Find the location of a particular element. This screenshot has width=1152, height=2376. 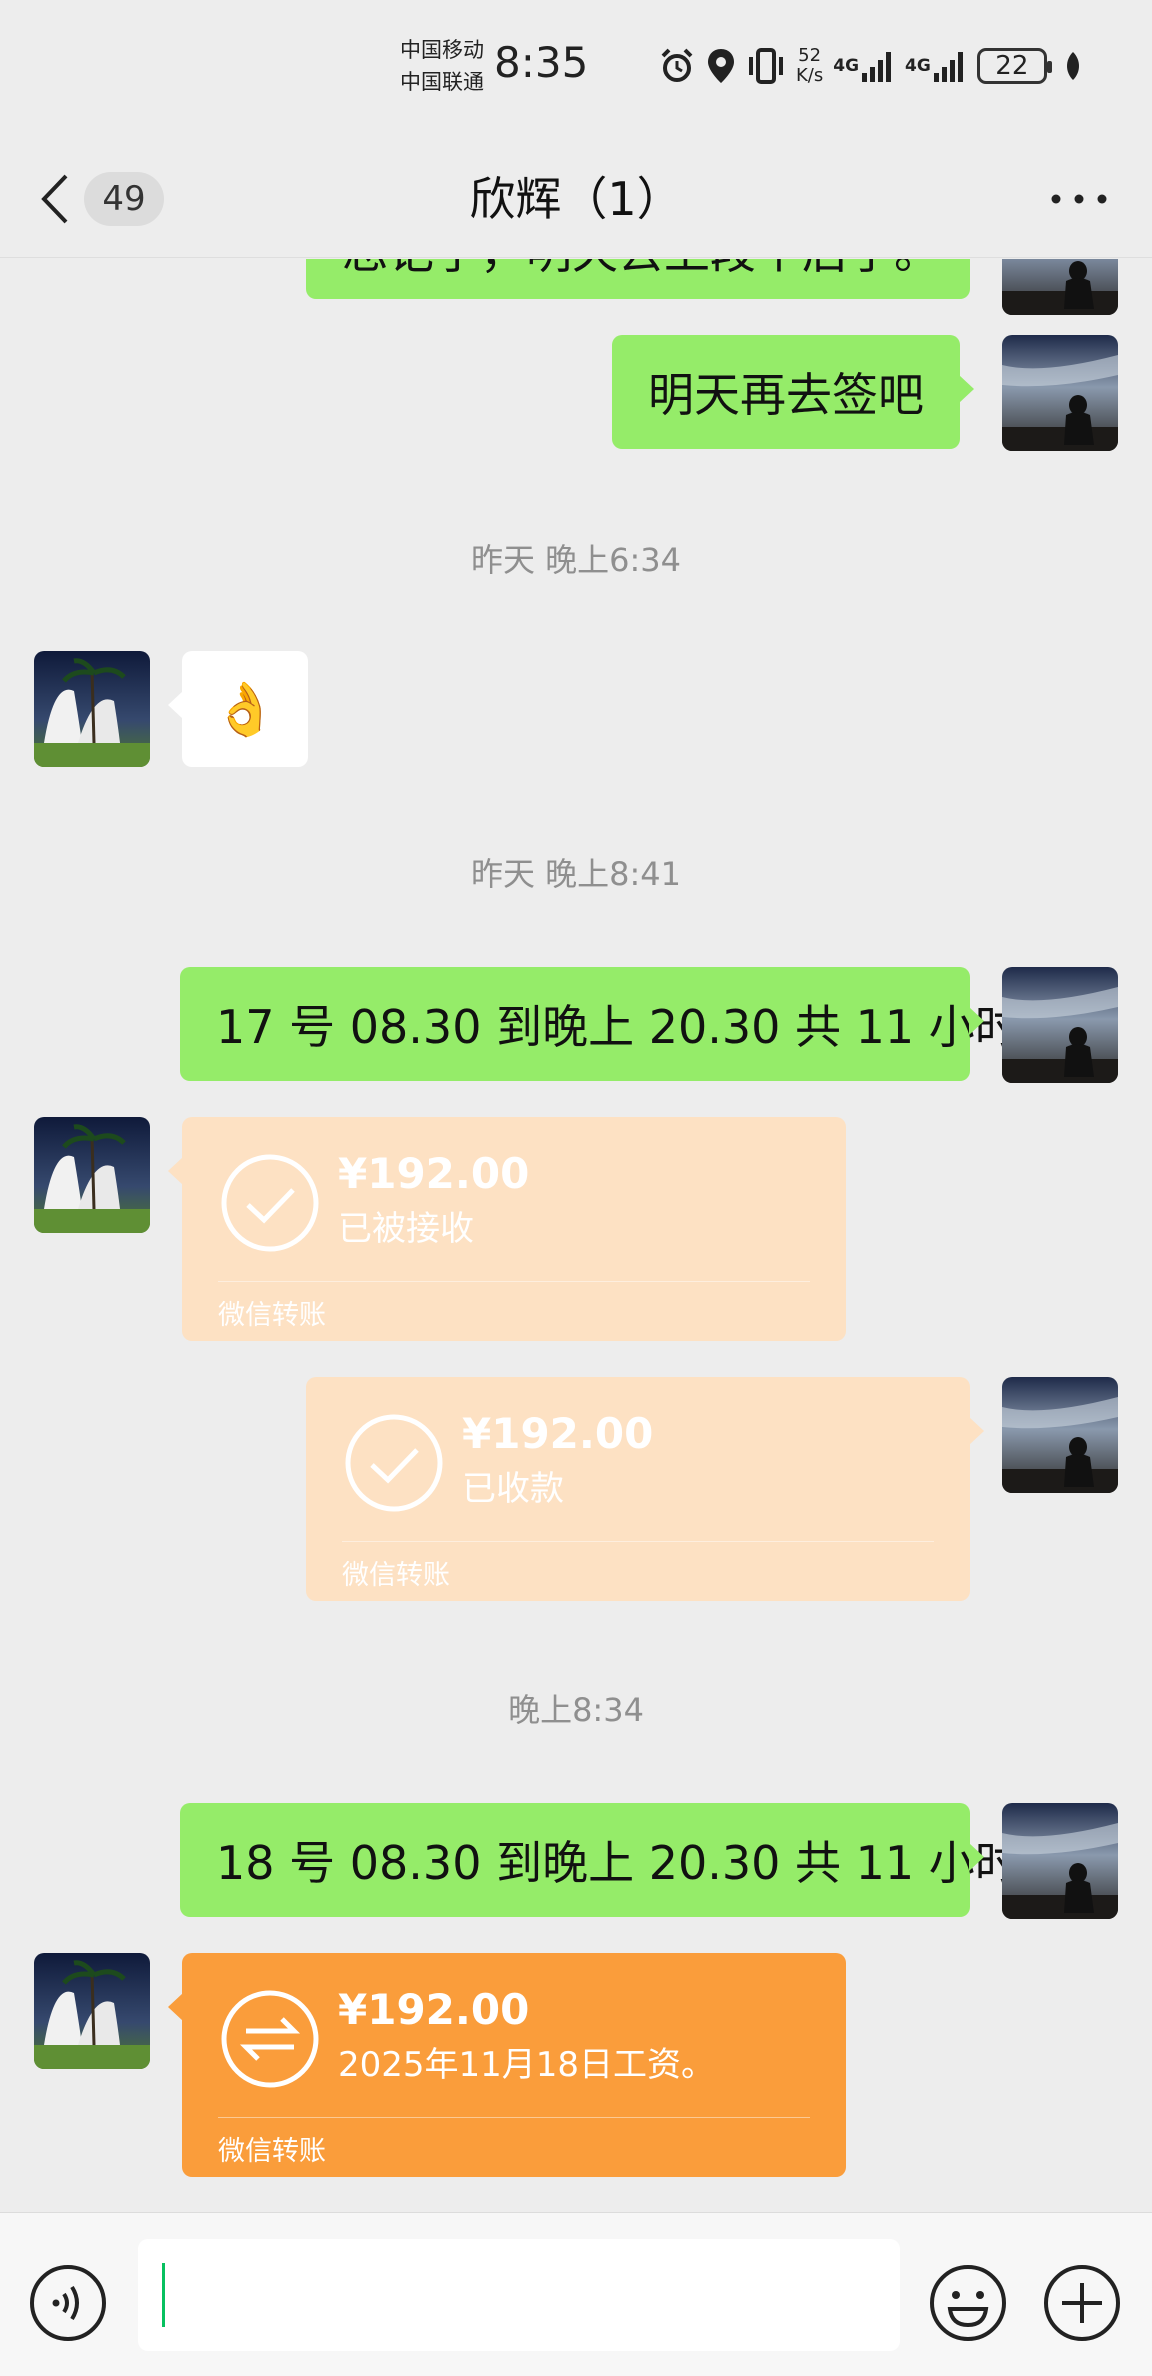

message-bubble: 忘记了，明天去上段个后了。 is located at coordinates (638, 279).